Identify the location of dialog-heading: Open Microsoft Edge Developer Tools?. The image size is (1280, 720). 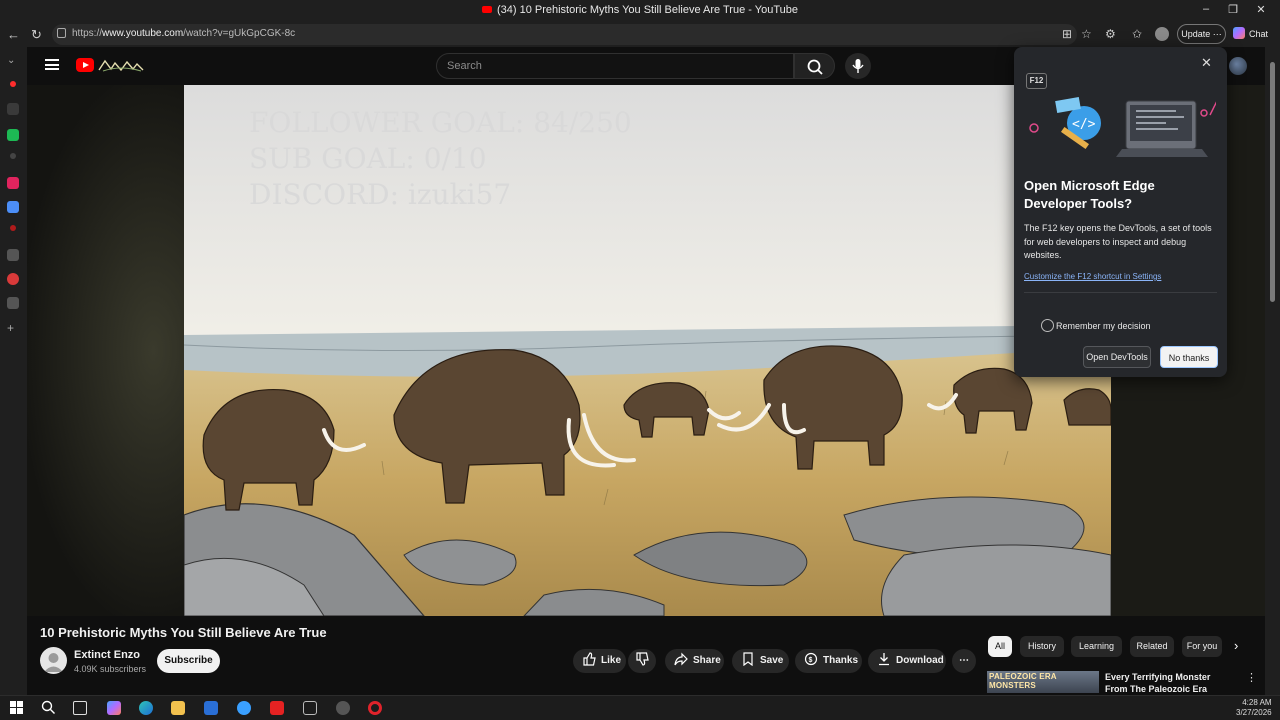
(1089, 194).